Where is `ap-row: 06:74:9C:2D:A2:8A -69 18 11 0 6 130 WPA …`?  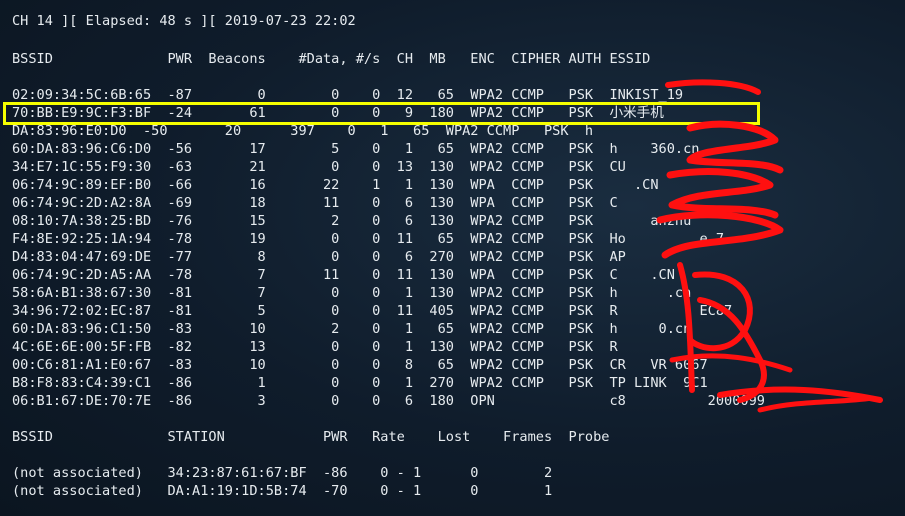 ap-row: 06:74:9C:2D:A2:8A -69 18 11 0 6 130 WPA … is located at coordinates (315, 203).